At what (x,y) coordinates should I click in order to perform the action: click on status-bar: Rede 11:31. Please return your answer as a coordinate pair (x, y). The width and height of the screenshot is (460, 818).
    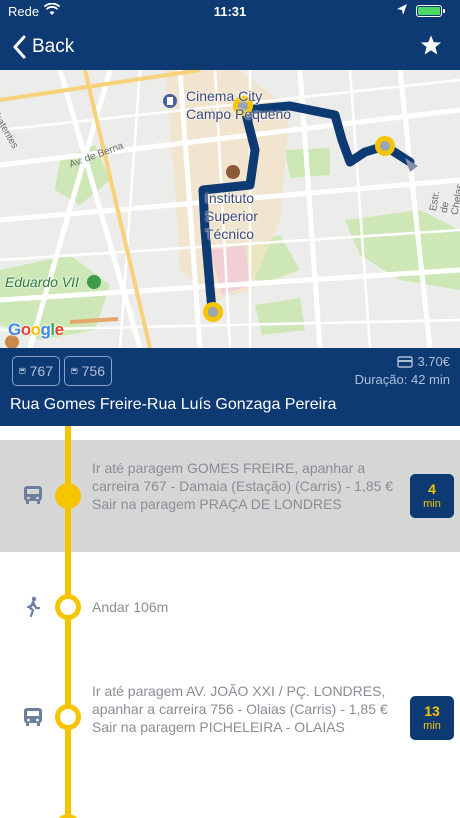
    Looking at the image, I should click on (230, 11).